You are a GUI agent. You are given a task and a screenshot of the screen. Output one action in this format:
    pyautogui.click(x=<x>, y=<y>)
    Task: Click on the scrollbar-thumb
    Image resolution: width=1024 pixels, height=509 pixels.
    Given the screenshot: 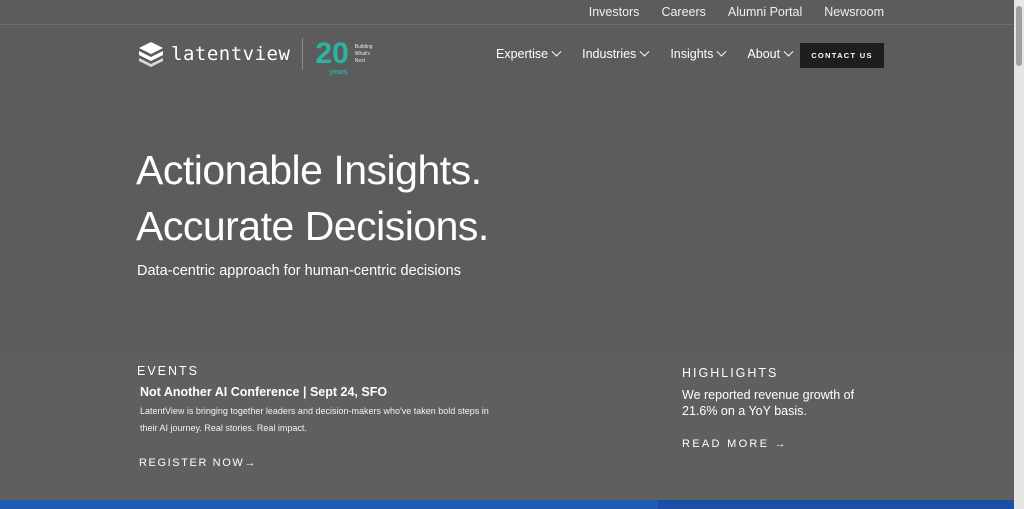 What is the action you would take?
    pyautogui.click(x=1019, y=36)
    